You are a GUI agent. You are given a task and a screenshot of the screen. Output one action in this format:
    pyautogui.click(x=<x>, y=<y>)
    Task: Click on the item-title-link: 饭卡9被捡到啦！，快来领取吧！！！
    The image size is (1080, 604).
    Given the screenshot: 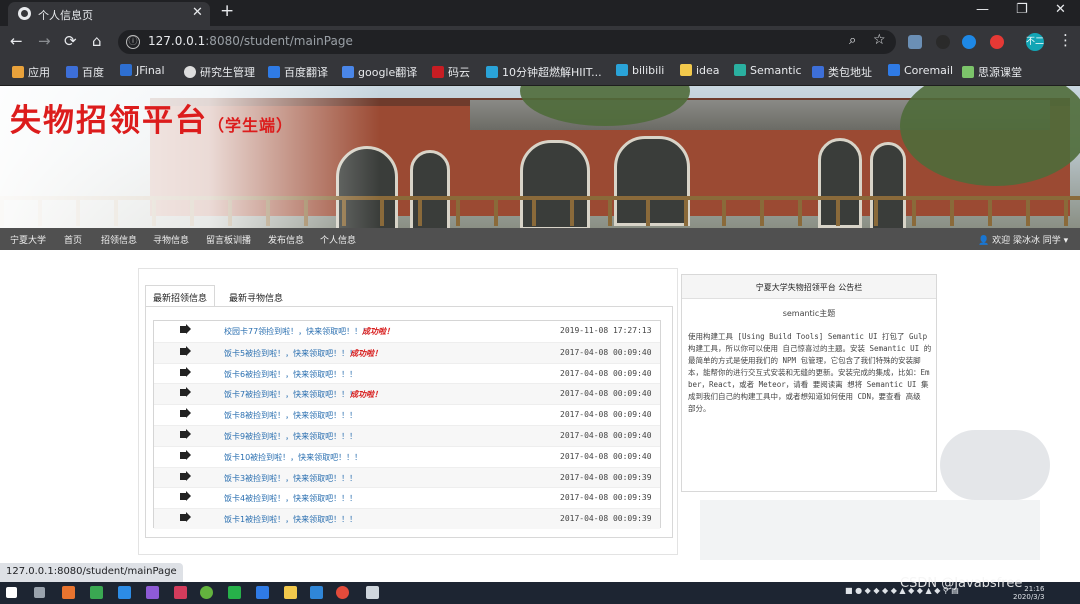 What is the action you would take?
    pyautogui.click(x=290, y=436)
    